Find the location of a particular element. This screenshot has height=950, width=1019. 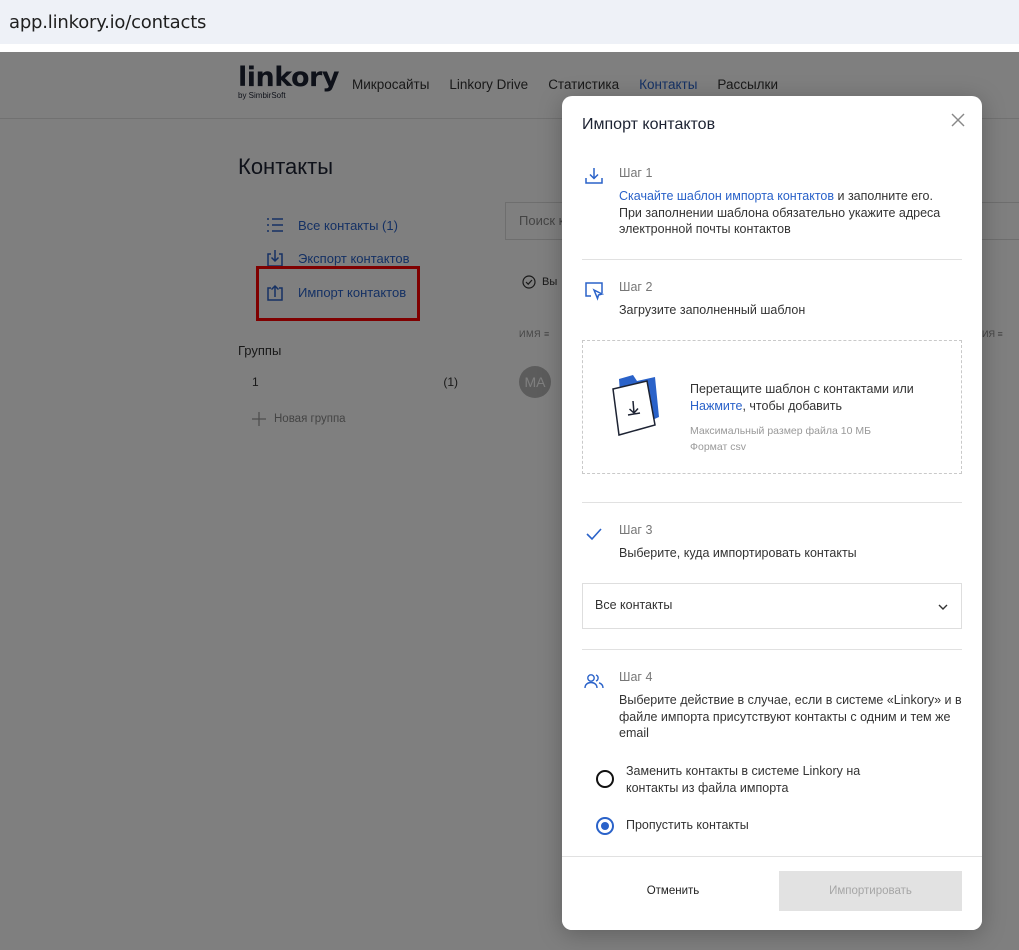

radio-label: Пропустить контакты is located at coordinates (687, 825).